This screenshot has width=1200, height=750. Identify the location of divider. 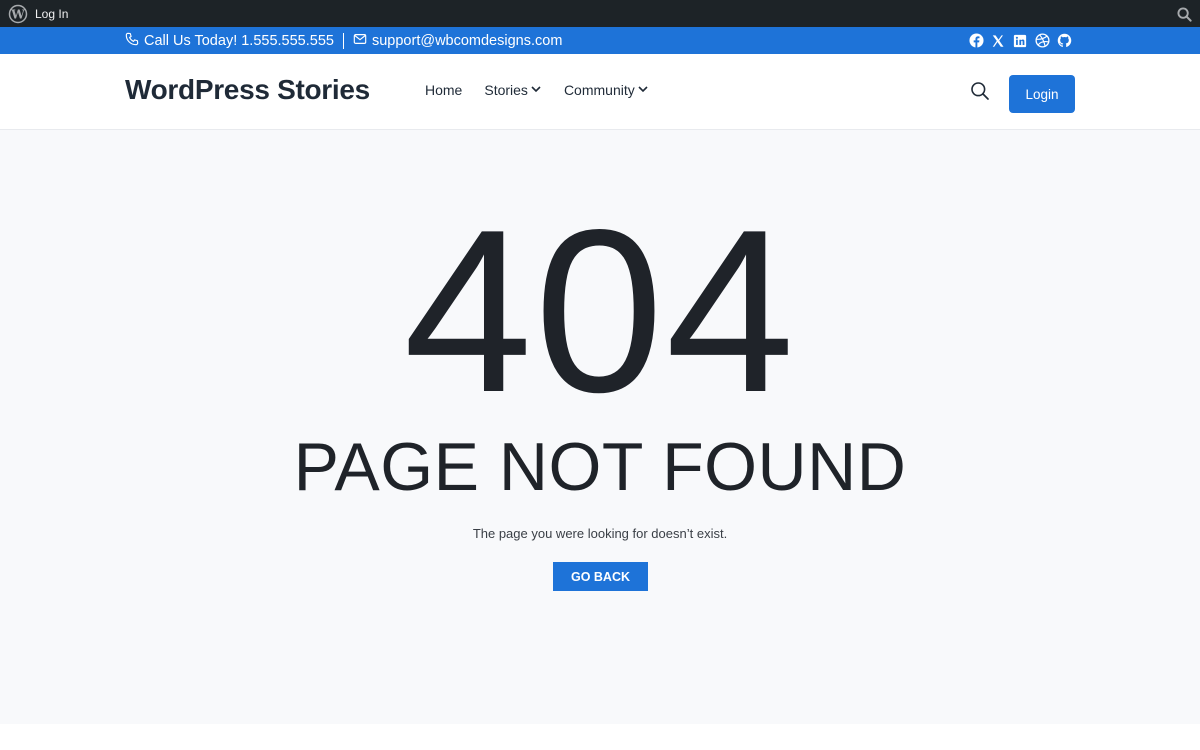
(343, 40).